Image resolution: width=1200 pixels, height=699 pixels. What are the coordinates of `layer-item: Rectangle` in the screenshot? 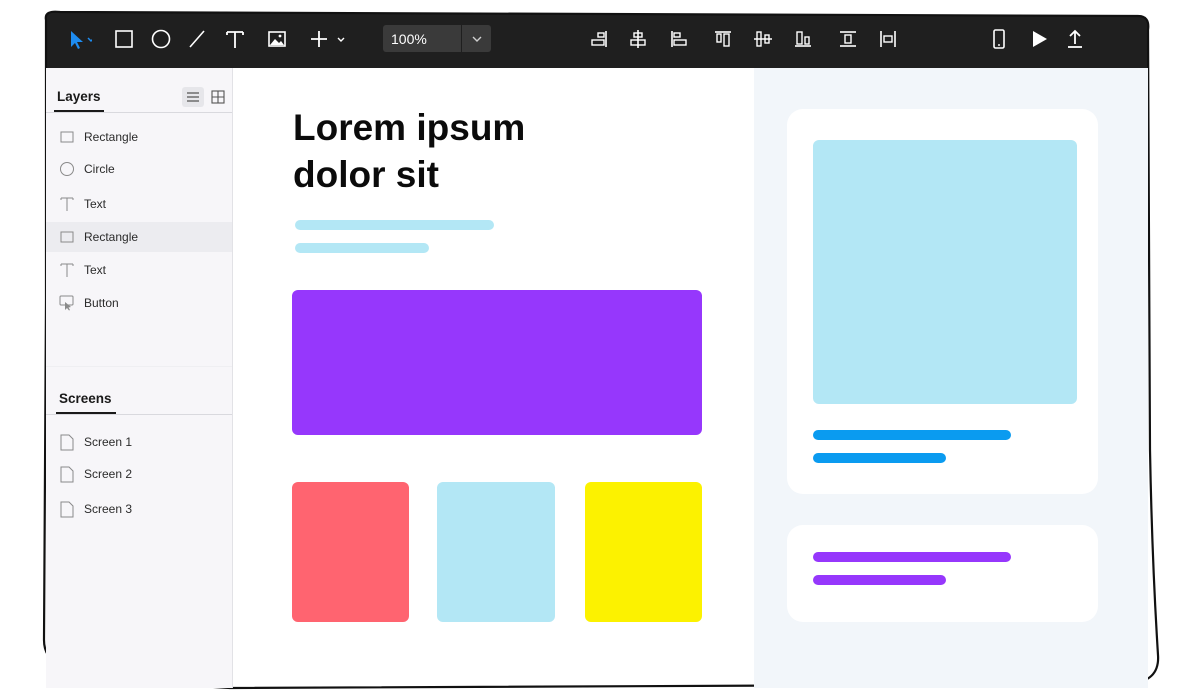 It's located at (139, 137).